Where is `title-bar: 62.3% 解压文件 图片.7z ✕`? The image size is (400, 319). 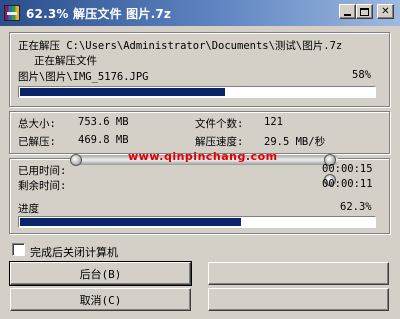
title-bar: 62.3% 解压文件 图片.7z ✕ is located at coordinates (200, 13).